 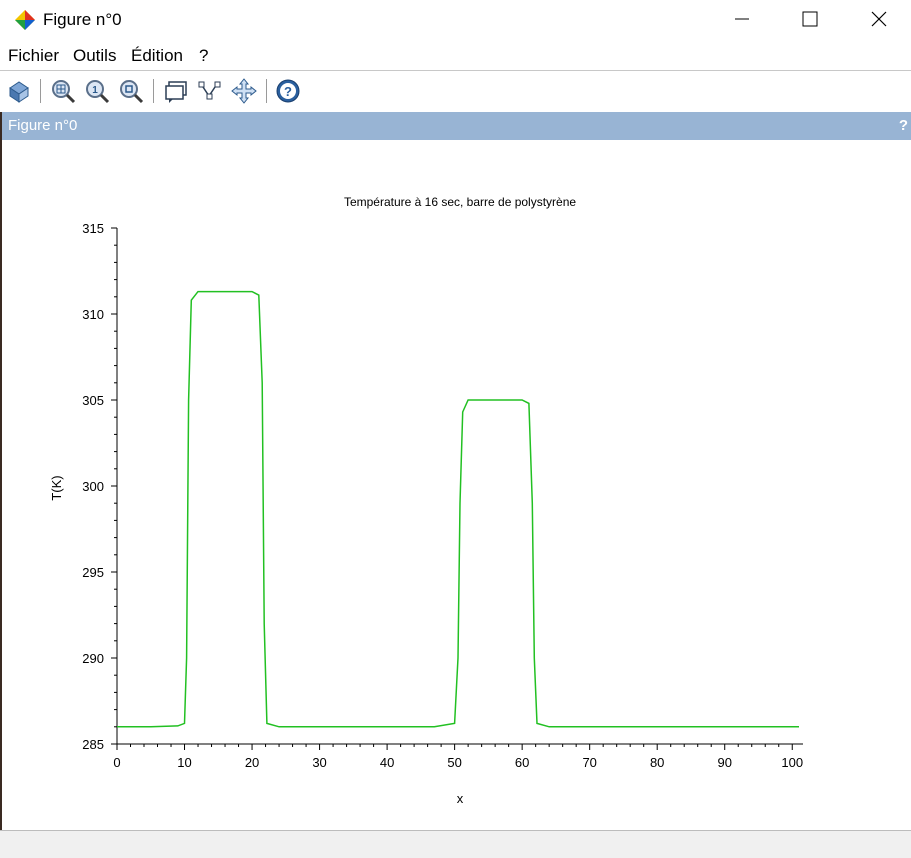 I want to click on figure-panel-header: Figure n°0 ?, so click(x=456, y=126).